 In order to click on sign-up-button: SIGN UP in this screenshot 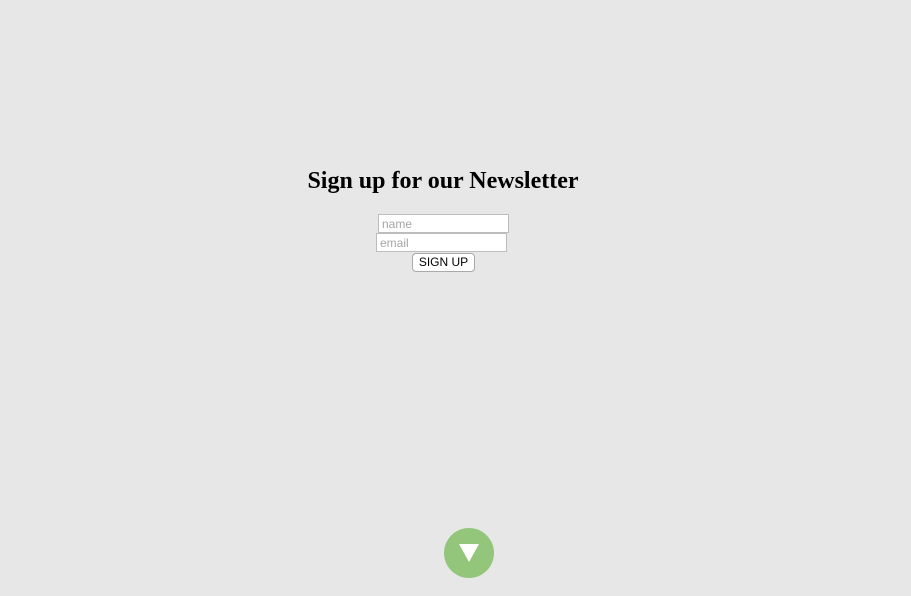, I will do `click(443, 262)`.